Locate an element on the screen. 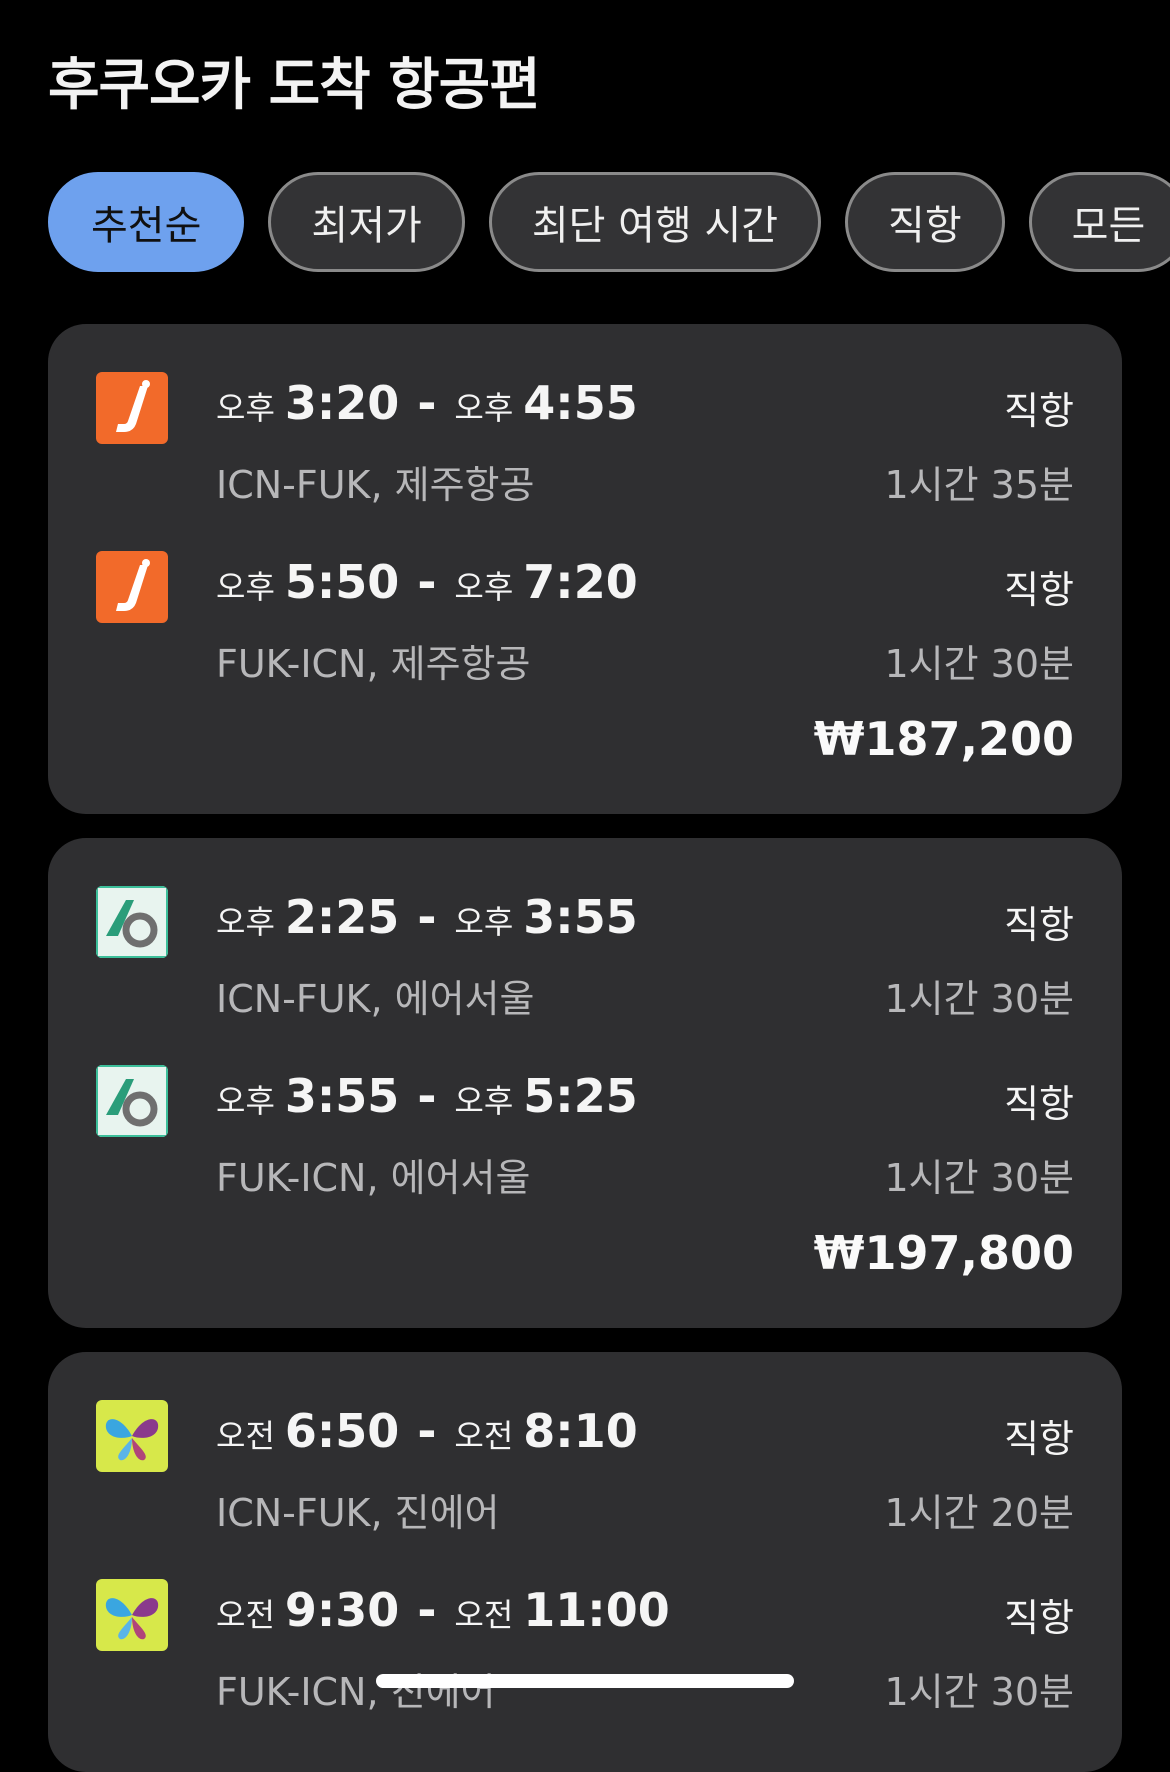 This screenshot has width=1170, height=1772. flight-leg-return: 오후 5:50- 오후 7:20 FUK-ICN, 제주항공 직항 1시간 30분 is located at coordinates (585, 626).